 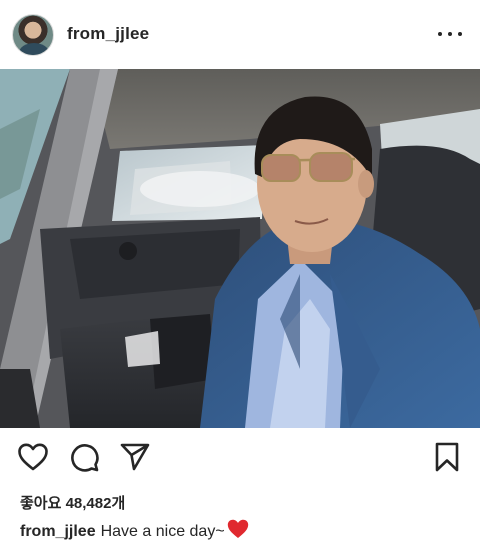 What do you see at coordinates (162, 531) in the screenshot?
I see `caption-text: Have a nice day~` at bounding box center [162, 531].